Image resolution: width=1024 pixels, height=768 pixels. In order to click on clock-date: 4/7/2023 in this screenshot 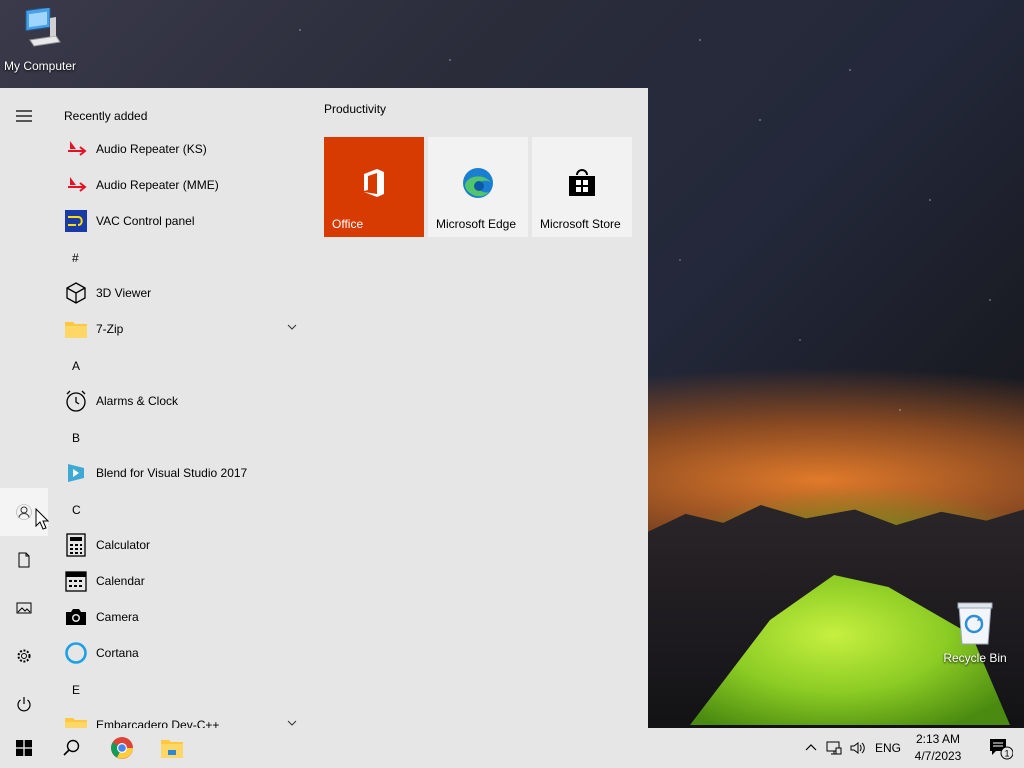, I will do `click(938, 756)`.